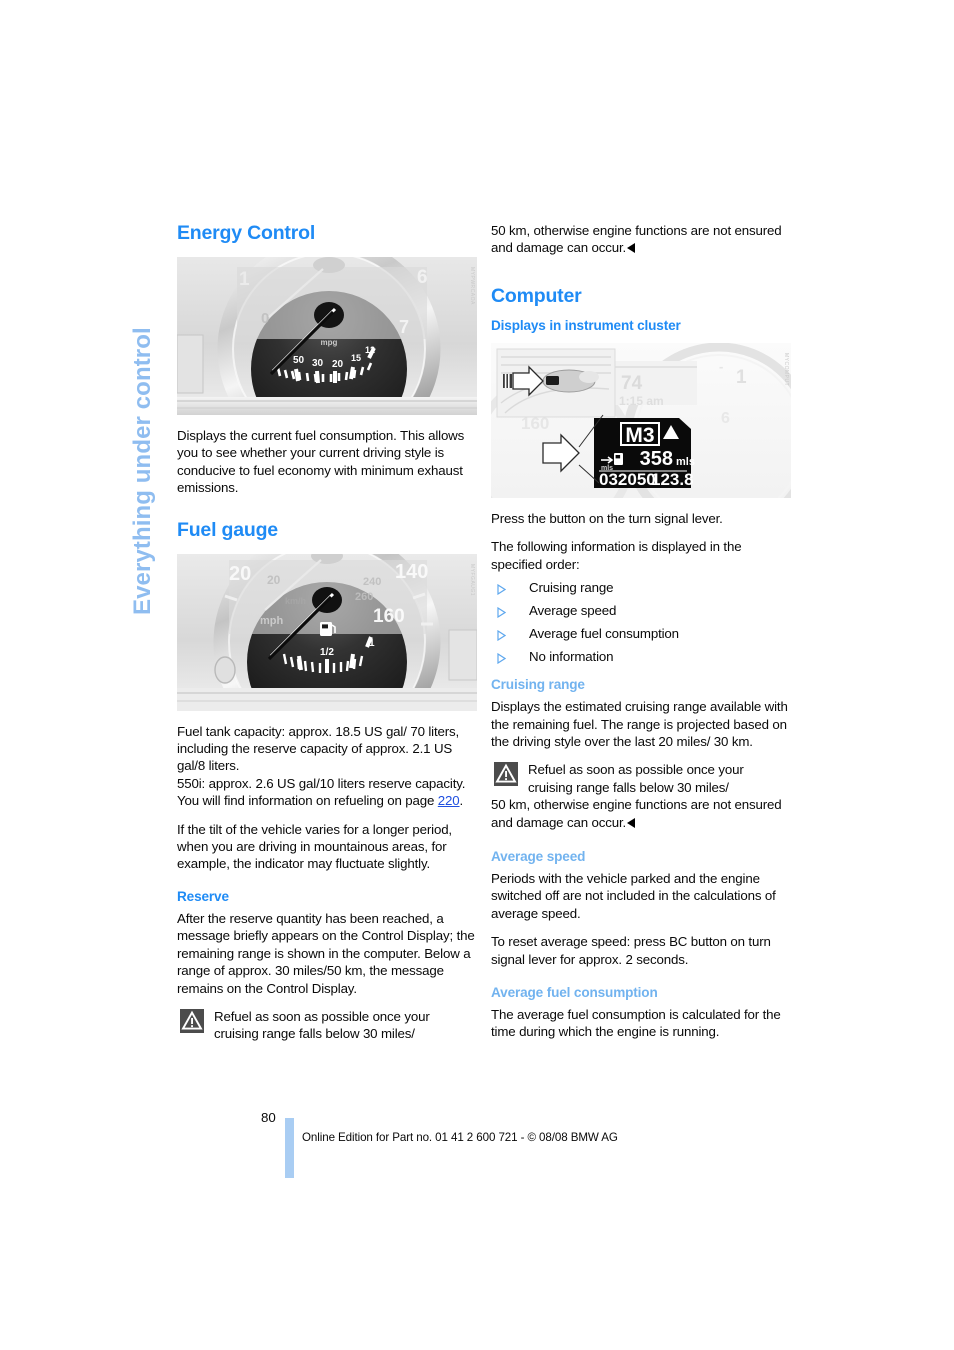 This screenshot has width=954, height=1350. I want to click on svg-text: 15, so click(356, 358).